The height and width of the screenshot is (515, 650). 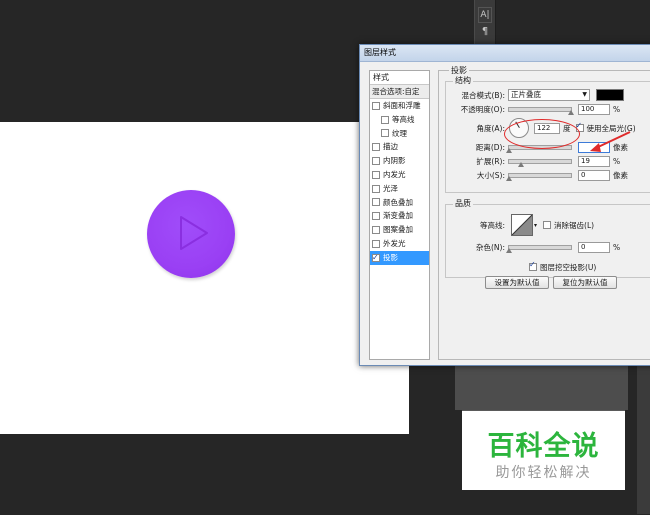 I want to click on size-input: 0, so click(x=594, y=175).